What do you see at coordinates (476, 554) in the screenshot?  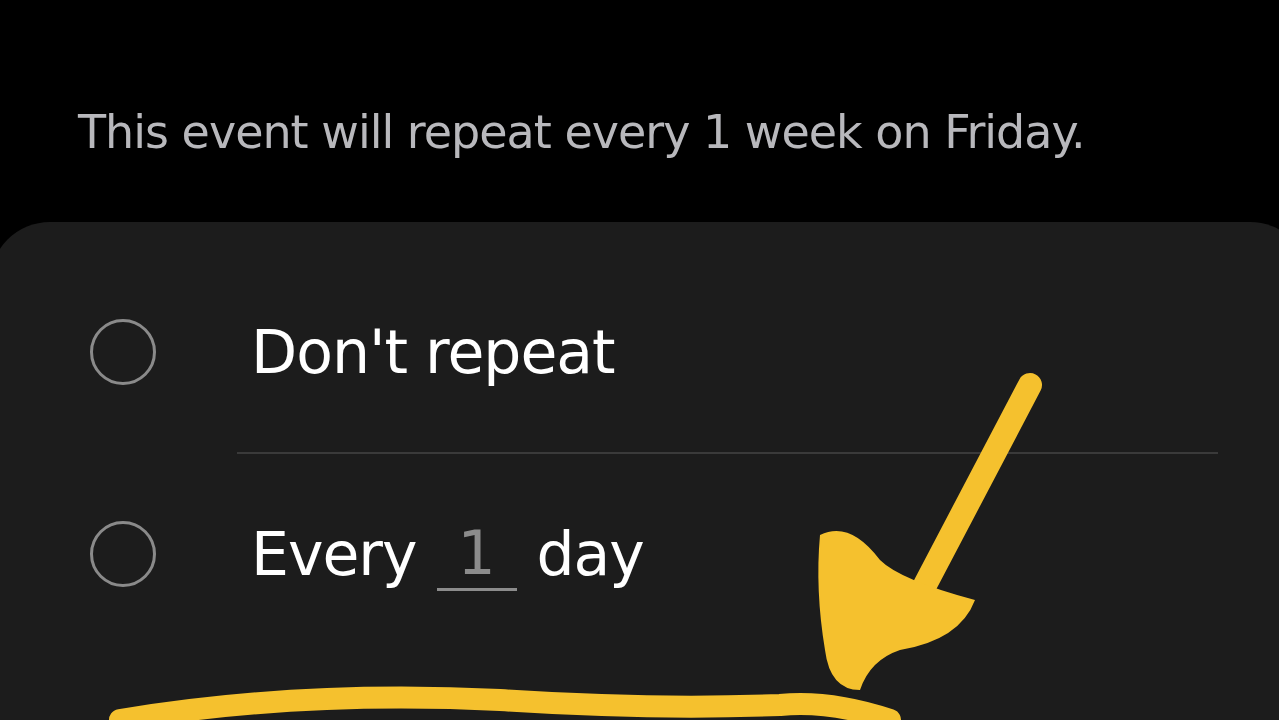 I see `interval-input-field: 1` at bounding box center [476, 554].